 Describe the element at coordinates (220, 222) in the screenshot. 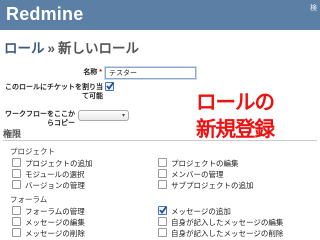

I see `permission-item: 自身が記入したメッセージの編集` at that location.